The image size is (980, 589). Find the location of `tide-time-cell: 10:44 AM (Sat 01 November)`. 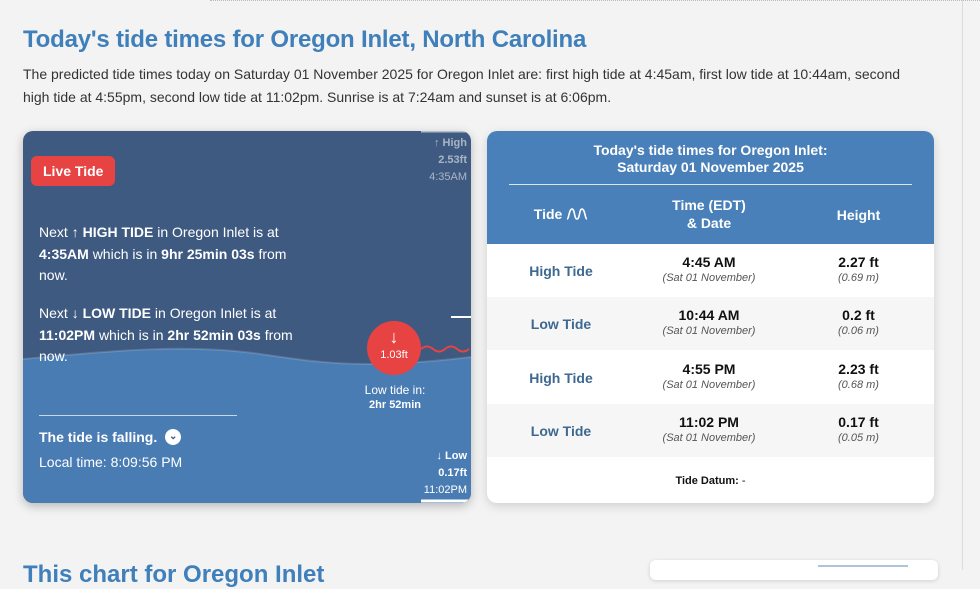

tide-time-cell: 10:44 AM (Sat 01 November) is located at coordinates (709, 322).